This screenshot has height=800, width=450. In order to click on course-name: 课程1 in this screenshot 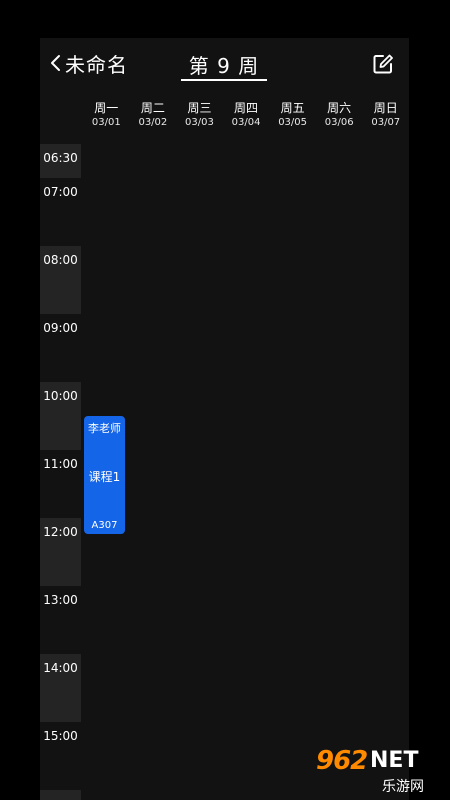, I will do `click(104, 477)`.